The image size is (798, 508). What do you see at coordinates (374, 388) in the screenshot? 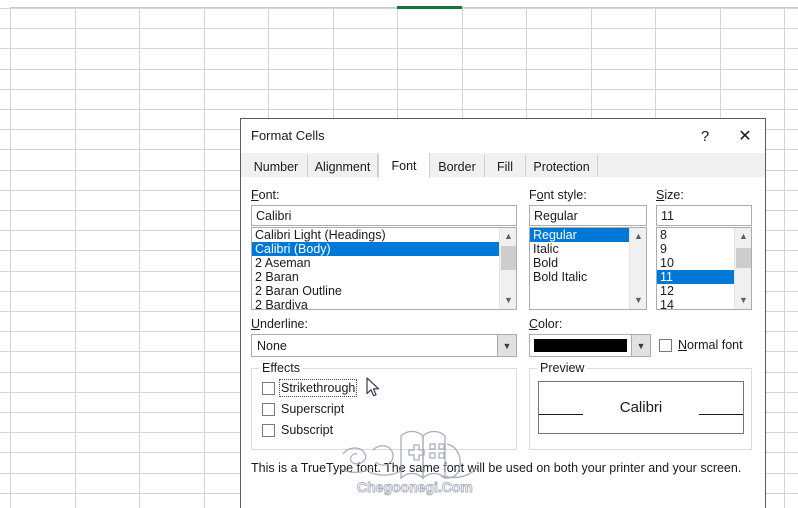
I see `mouse-pointer-icon` at bounding box center [374, 388].